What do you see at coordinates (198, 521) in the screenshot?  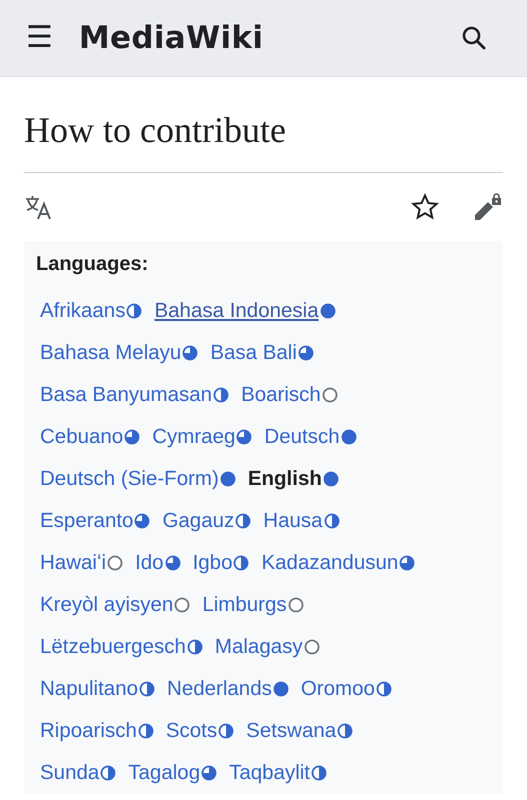 I see `language-link: Gagauz` at bounding box center [198, 521].